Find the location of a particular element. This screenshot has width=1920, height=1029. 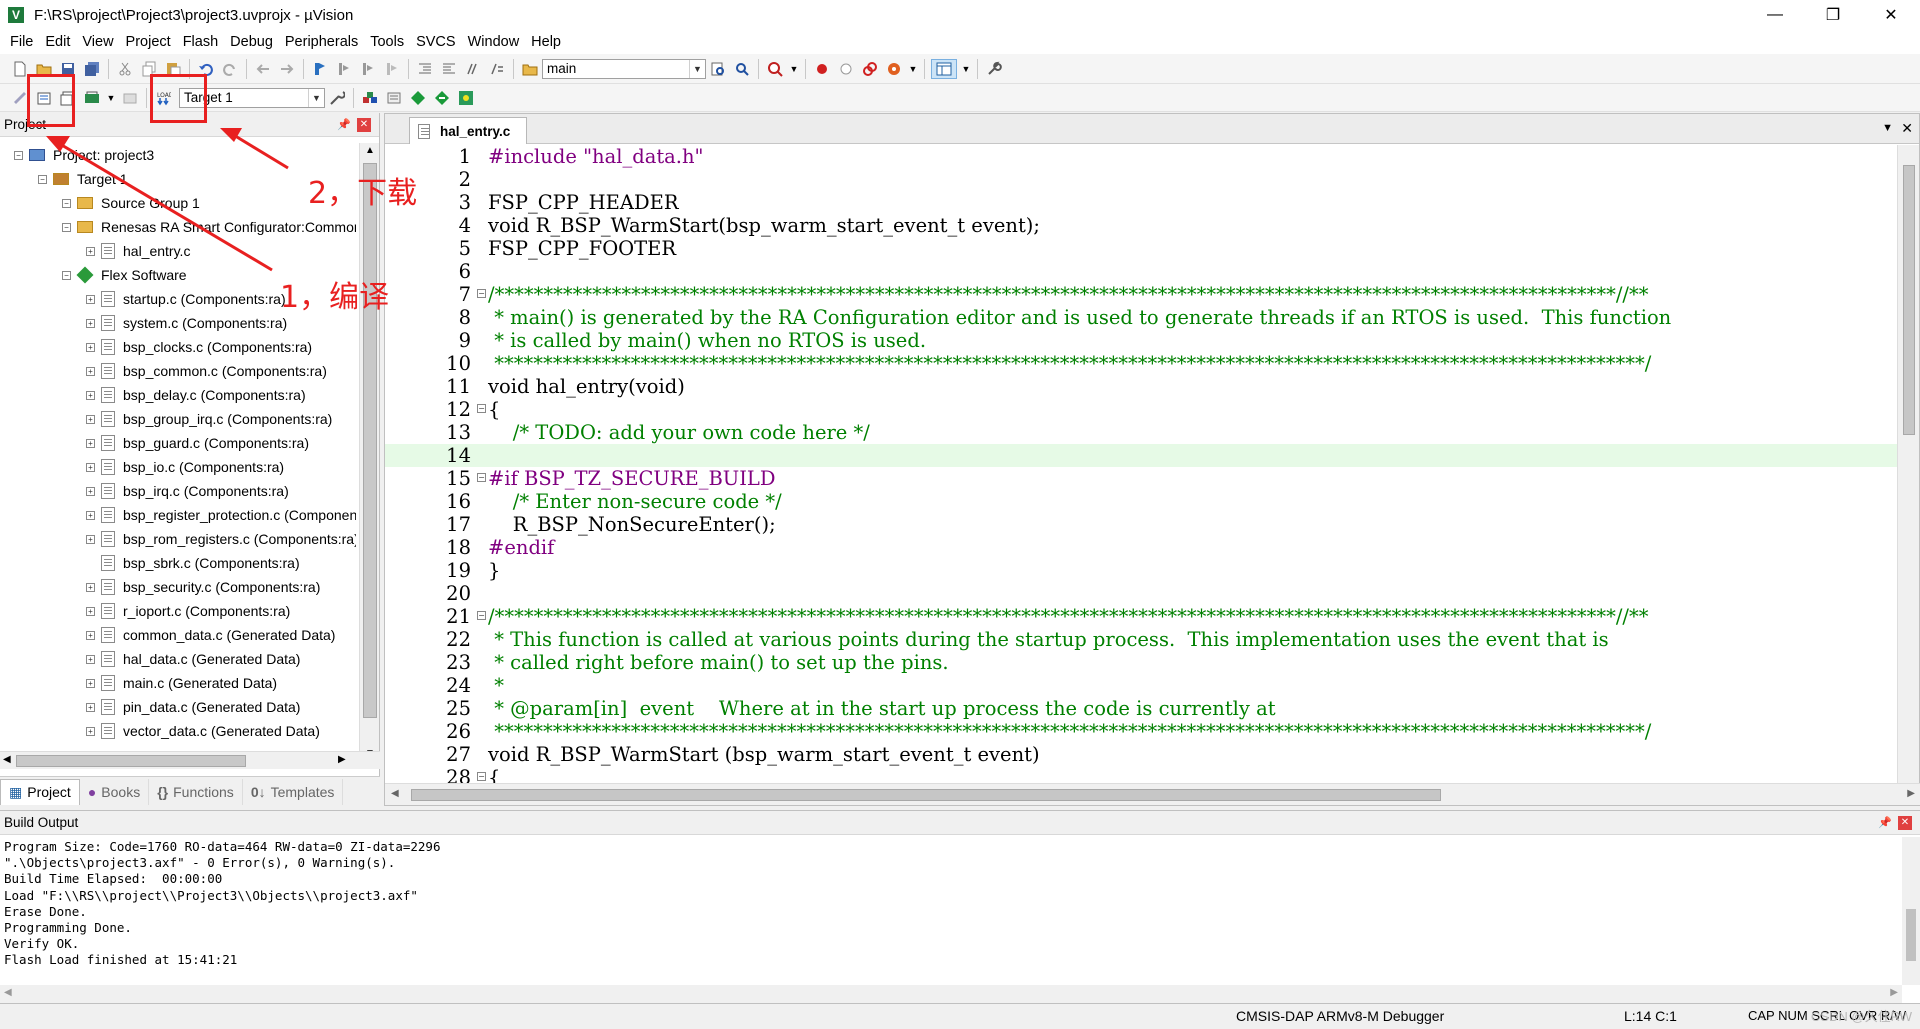

uncomment-icon is located at coordinates (497, 69).